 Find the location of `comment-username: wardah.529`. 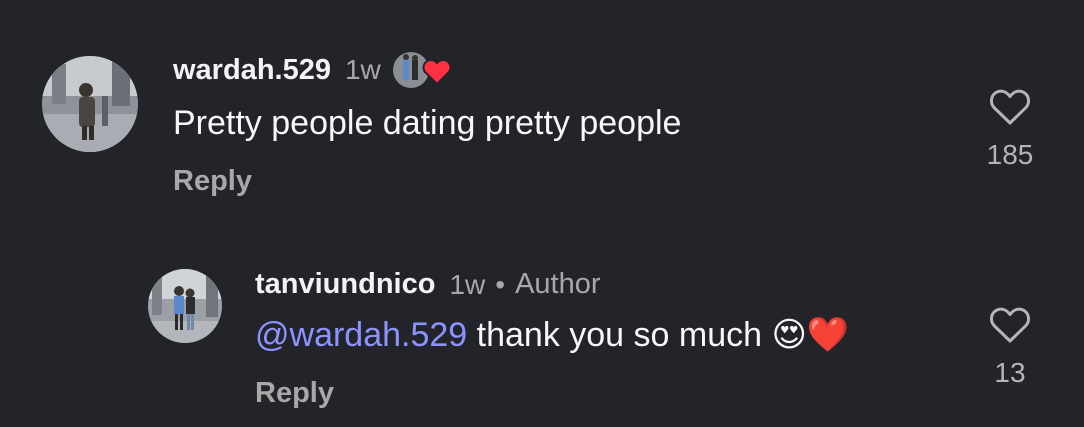

comment-username: wardah.529 is located at coordinates (252, 70).